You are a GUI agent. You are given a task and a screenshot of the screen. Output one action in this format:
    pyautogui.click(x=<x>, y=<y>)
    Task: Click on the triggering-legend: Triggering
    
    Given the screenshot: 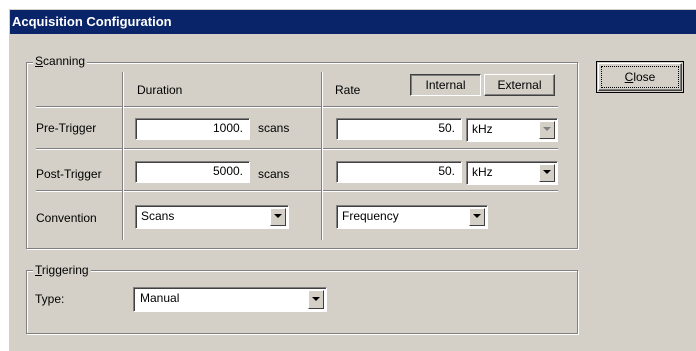 What is the action you would take?
    pyautogui.click(x=62, y=270)
    